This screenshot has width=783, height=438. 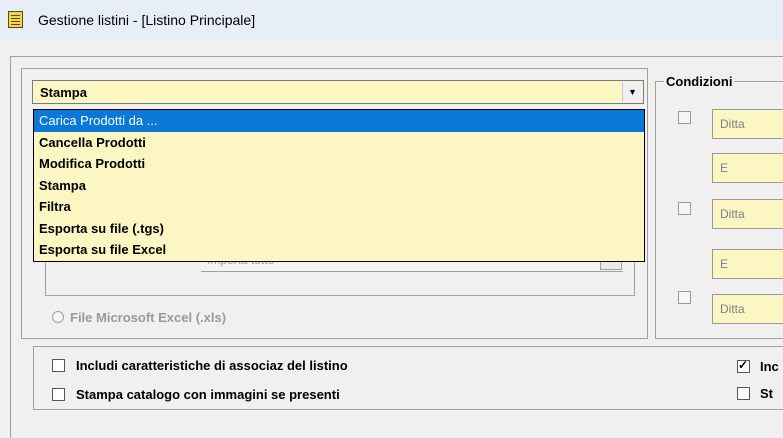 I want to click on excel-file-radio-label: File Microsoft Excel (.xls), so click(x=148, y=317).